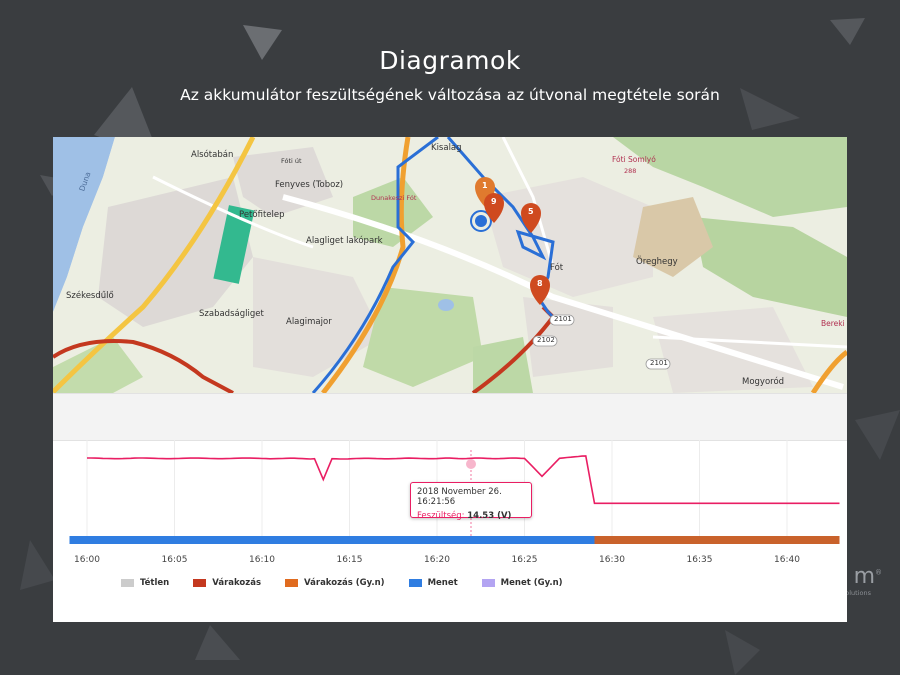 The height and width of the screenshot is (675, 900). I want to click on map-label: Dunakeszi Fót, so click(394, 198).